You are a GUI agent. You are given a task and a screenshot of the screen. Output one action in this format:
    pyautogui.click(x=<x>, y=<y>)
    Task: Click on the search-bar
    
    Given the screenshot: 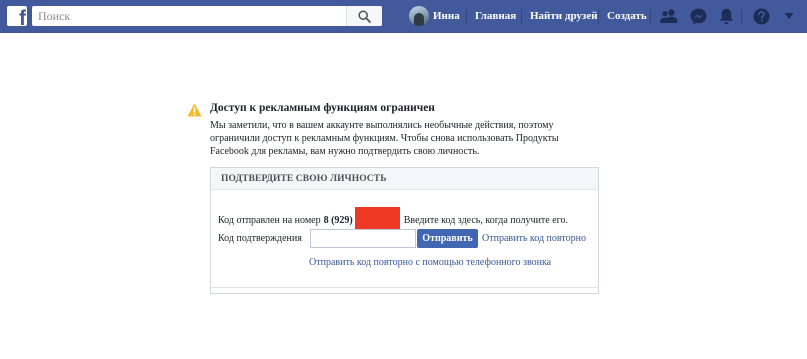 What is the action you would take?
    pyautogui.click(x=207, y=16)
    